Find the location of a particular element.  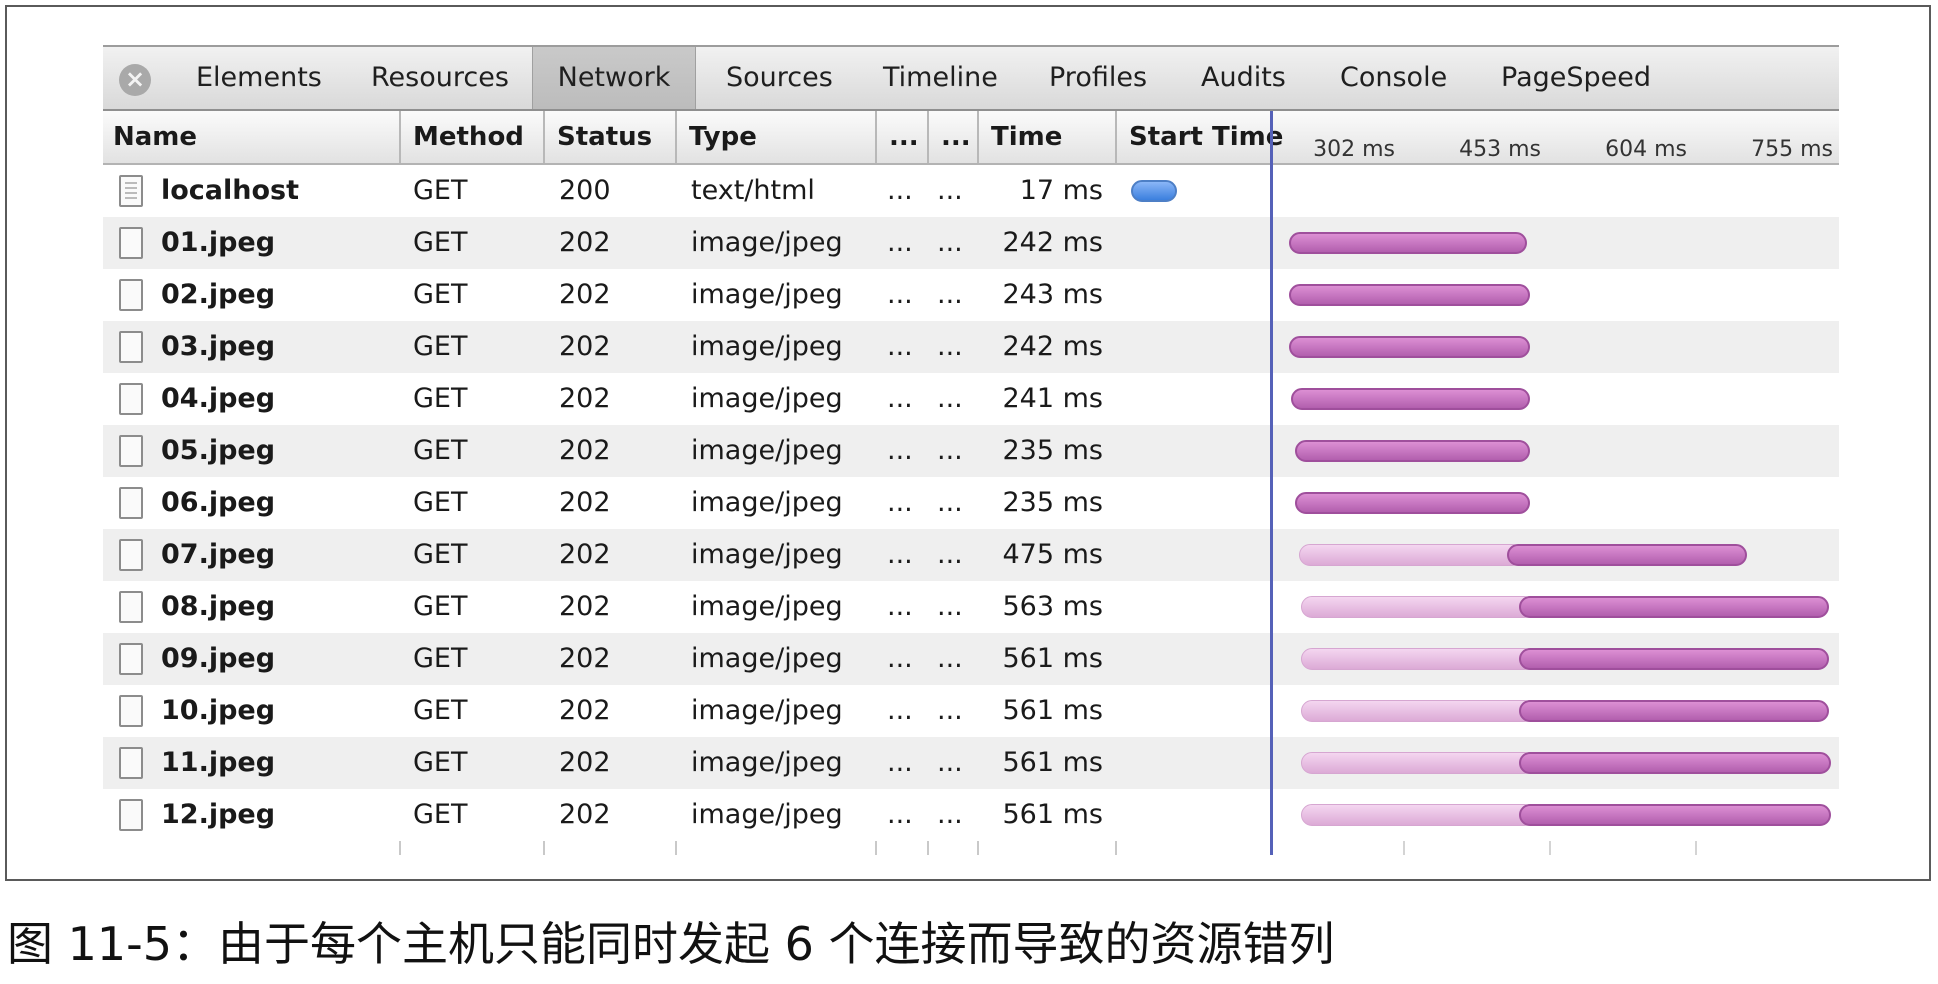

table-row: 05.jpeg GET 202 image/jpeg...... 235 ms is located at coordinates (971, 451).